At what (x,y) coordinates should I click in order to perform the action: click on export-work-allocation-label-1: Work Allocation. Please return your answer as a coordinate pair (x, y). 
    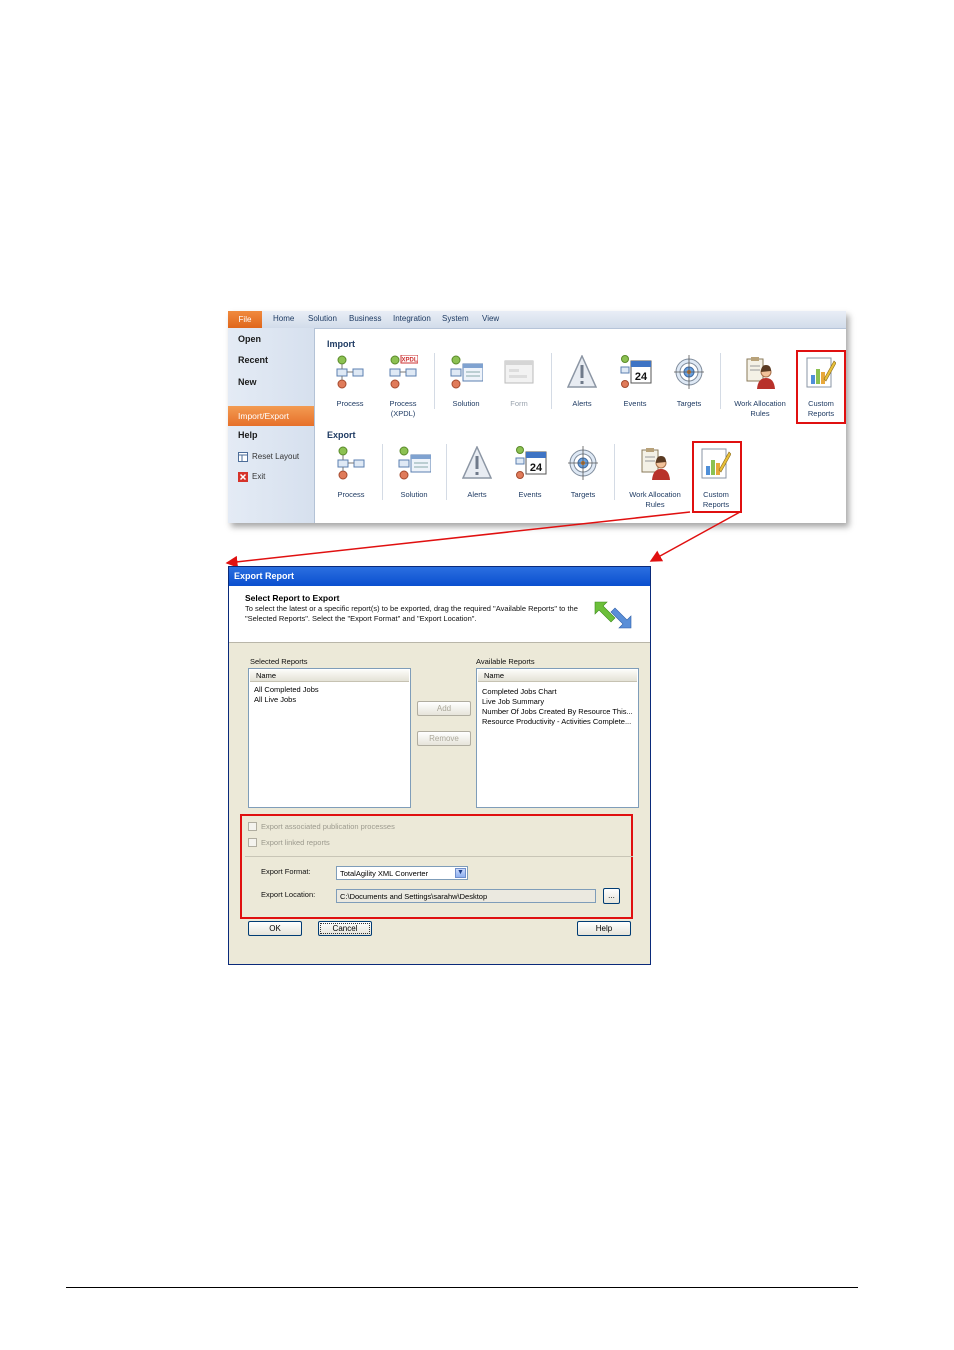
    Looking at the image, I should click on (655, 494).